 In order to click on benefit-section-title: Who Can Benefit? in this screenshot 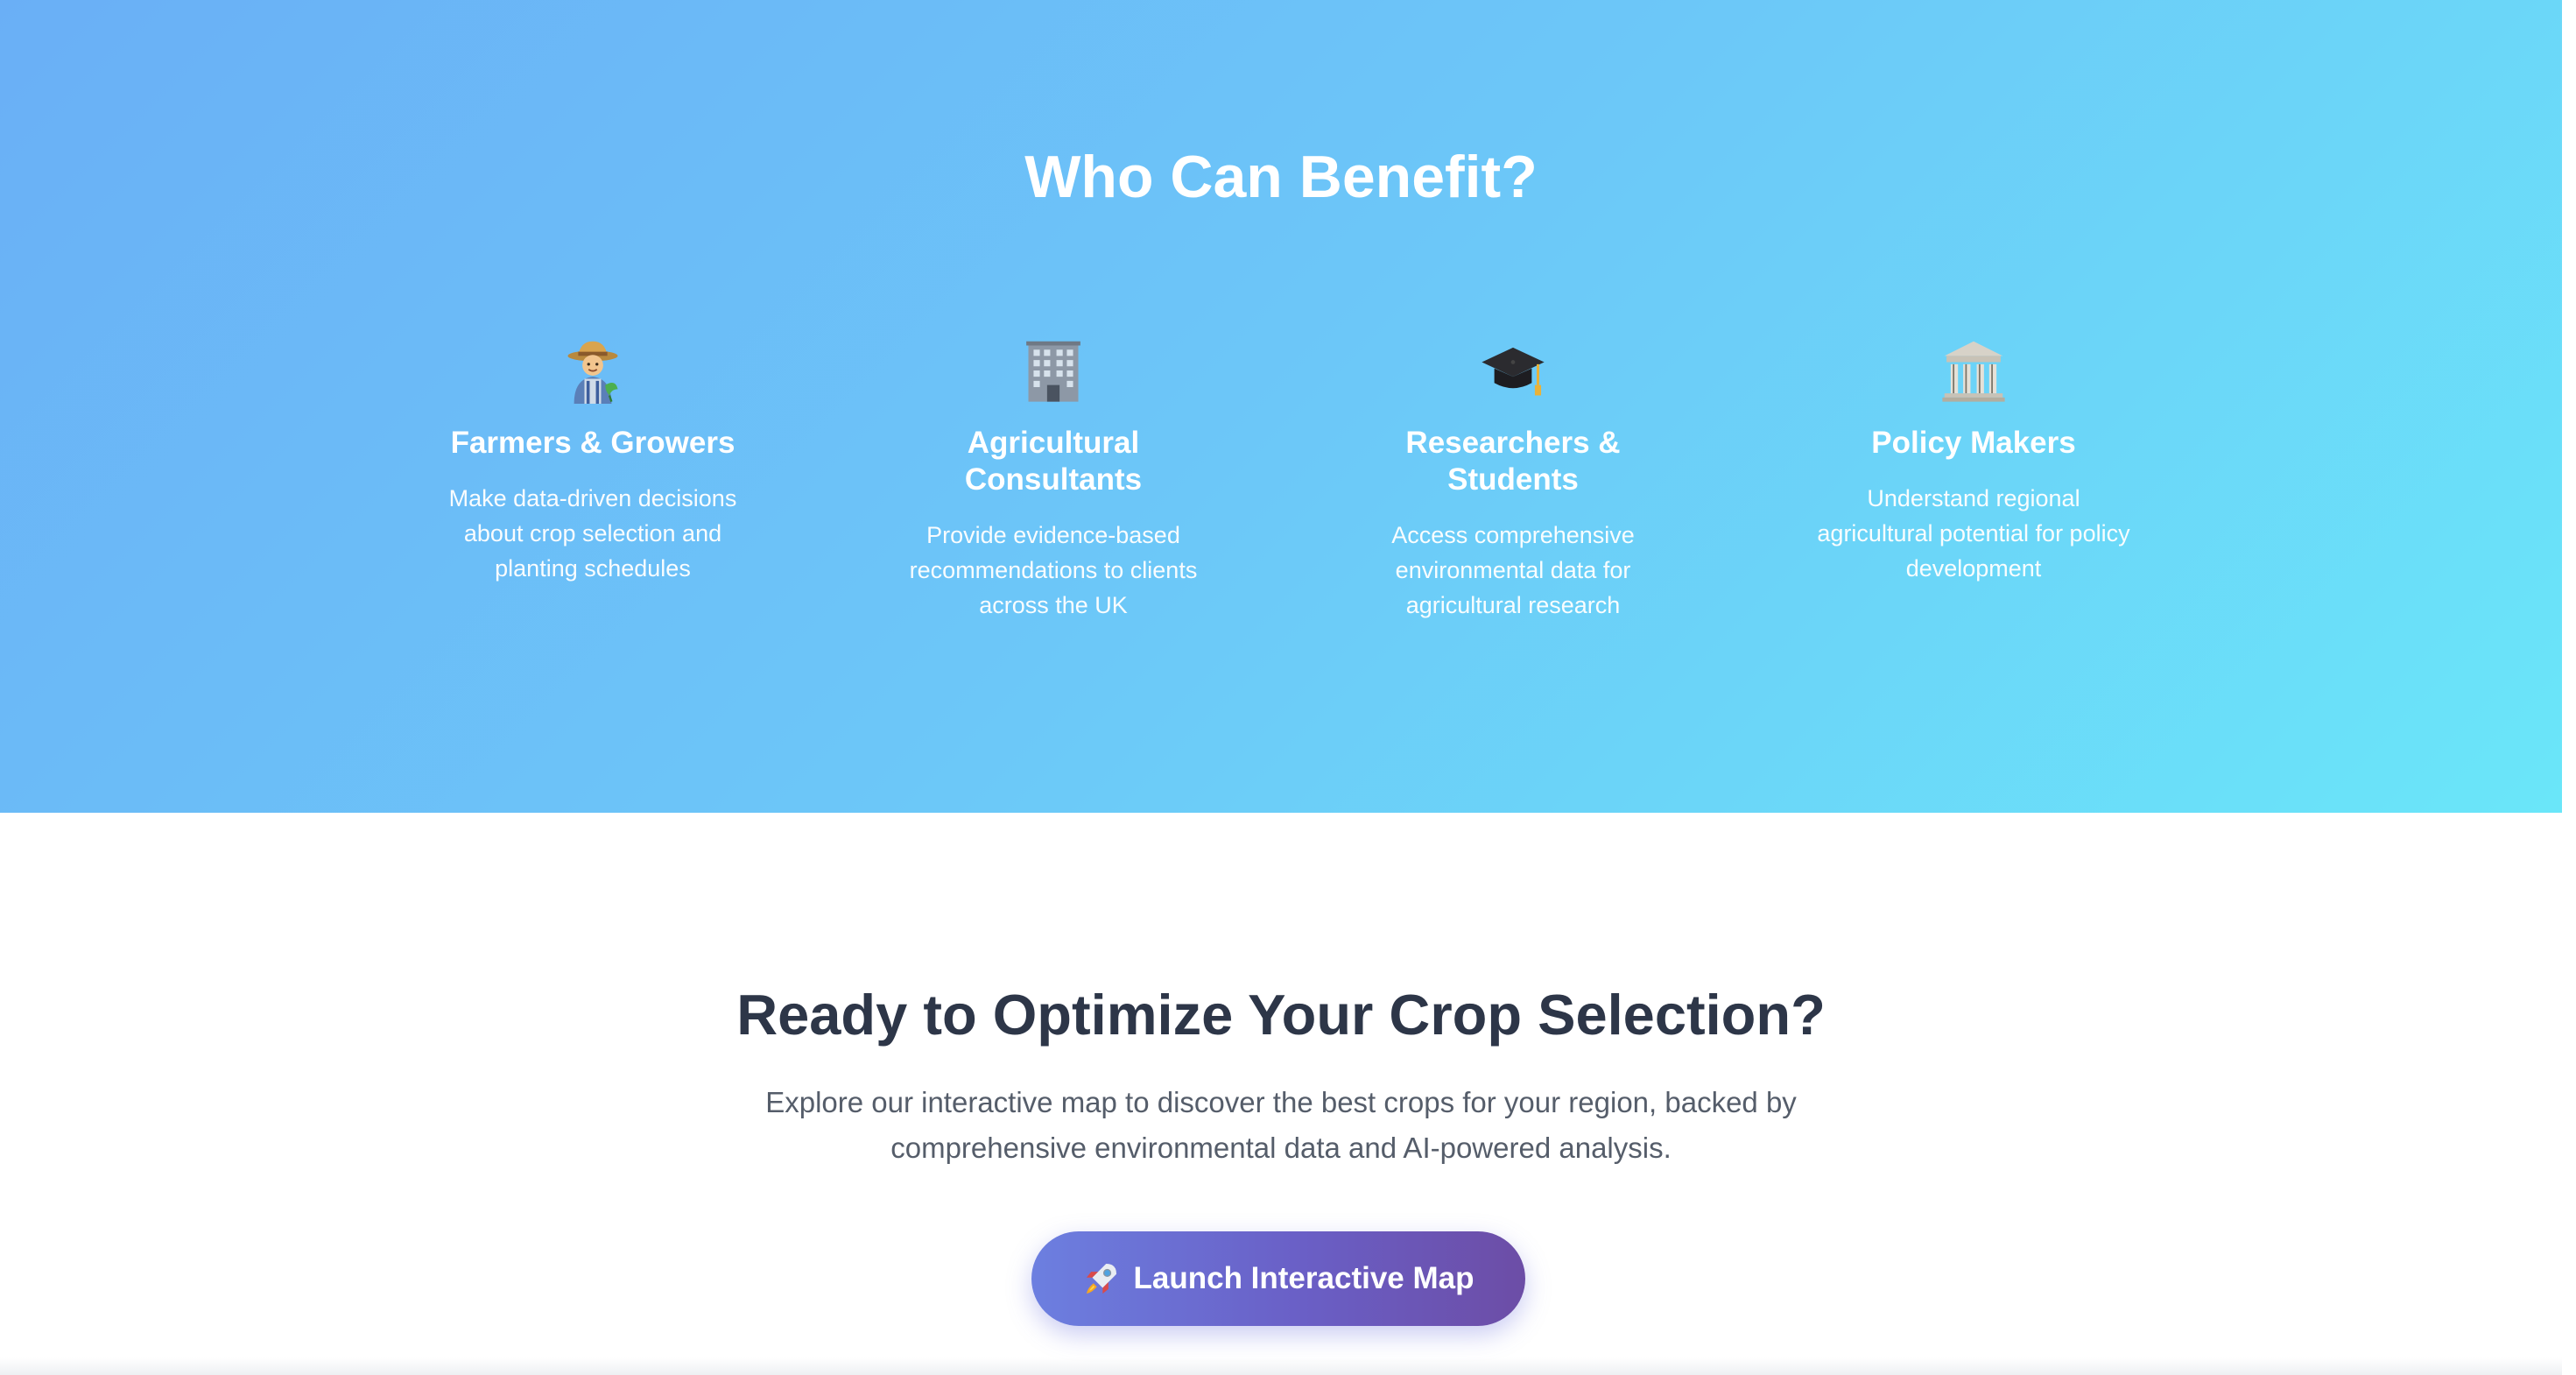, I will do `click(1281, 177)`.